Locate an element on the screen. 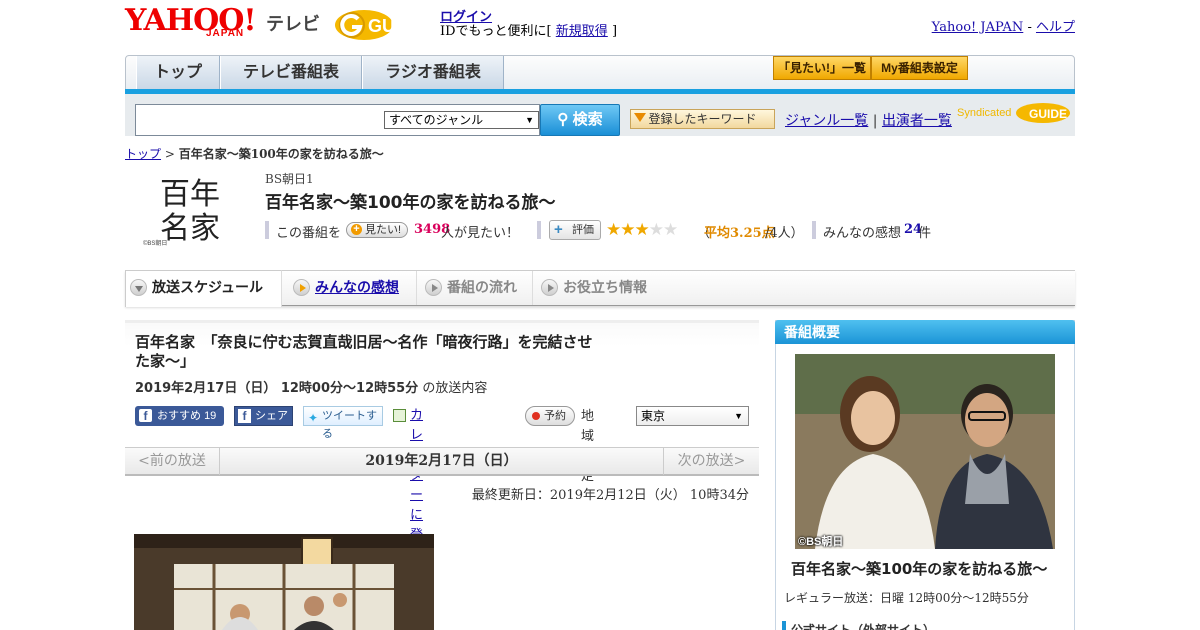  program-title: 百年名家～築100年の家を訪ねる旅～ is located at coordinates (410, 203).